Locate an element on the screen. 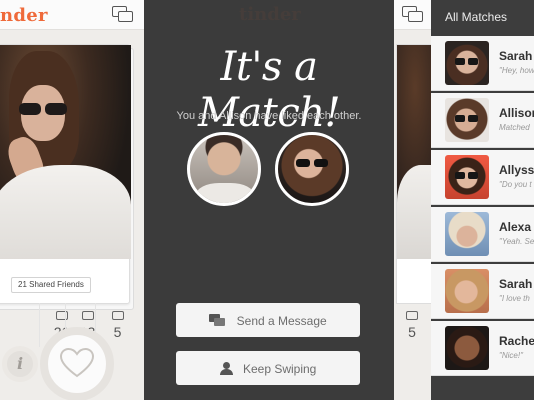 The height and width of the screenshot is (400, 534). keep-swiping-button: Keep Swiping is located at coordinates (268, 368).